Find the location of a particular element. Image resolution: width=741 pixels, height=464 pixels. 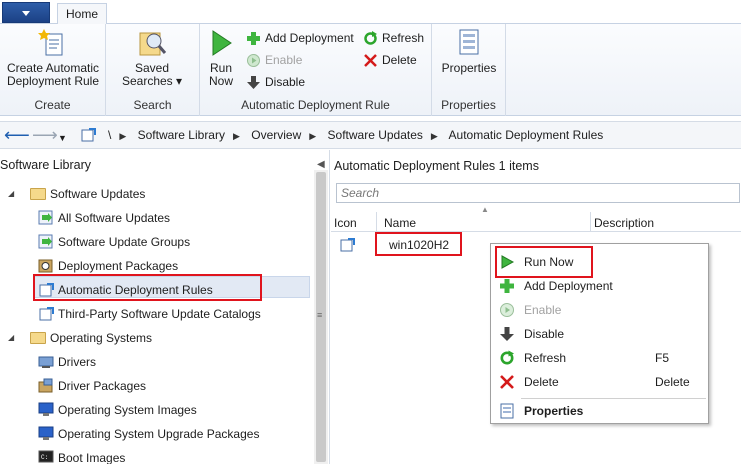

ribbon-refresh-button: Refresh is located at coordinates (393, 38).